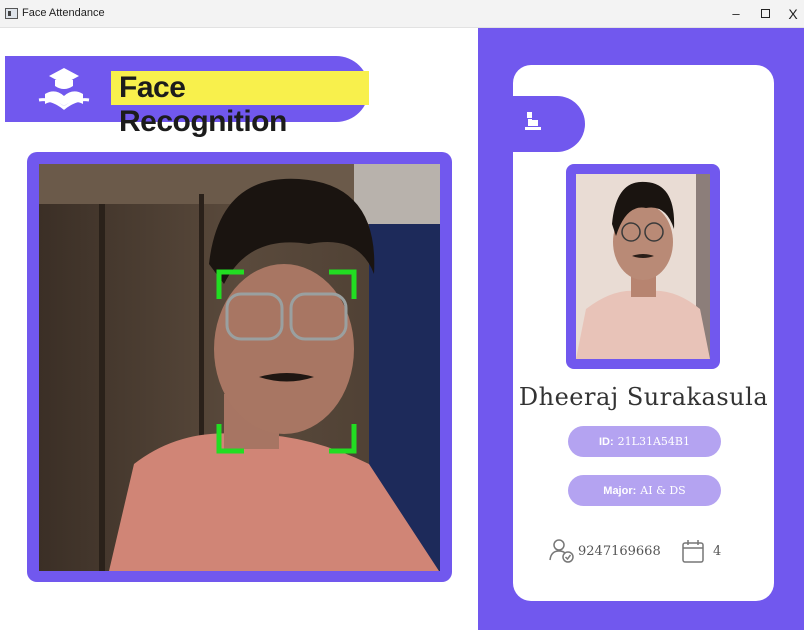 The width and height of the screenshot is (804, 630). What do you see at coordinates (736, 14) in the screenshot?
I see `minimize-button: –` at bounding box center [736, 14].